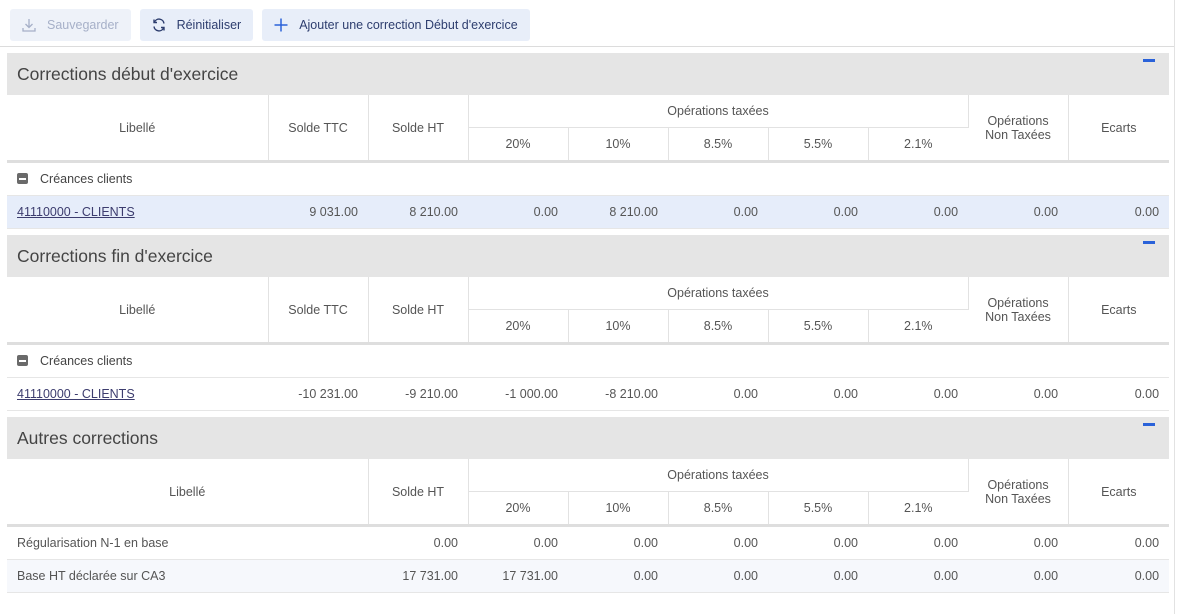  I want to click on reset-button: Réinitialiser, so click(196, 25).